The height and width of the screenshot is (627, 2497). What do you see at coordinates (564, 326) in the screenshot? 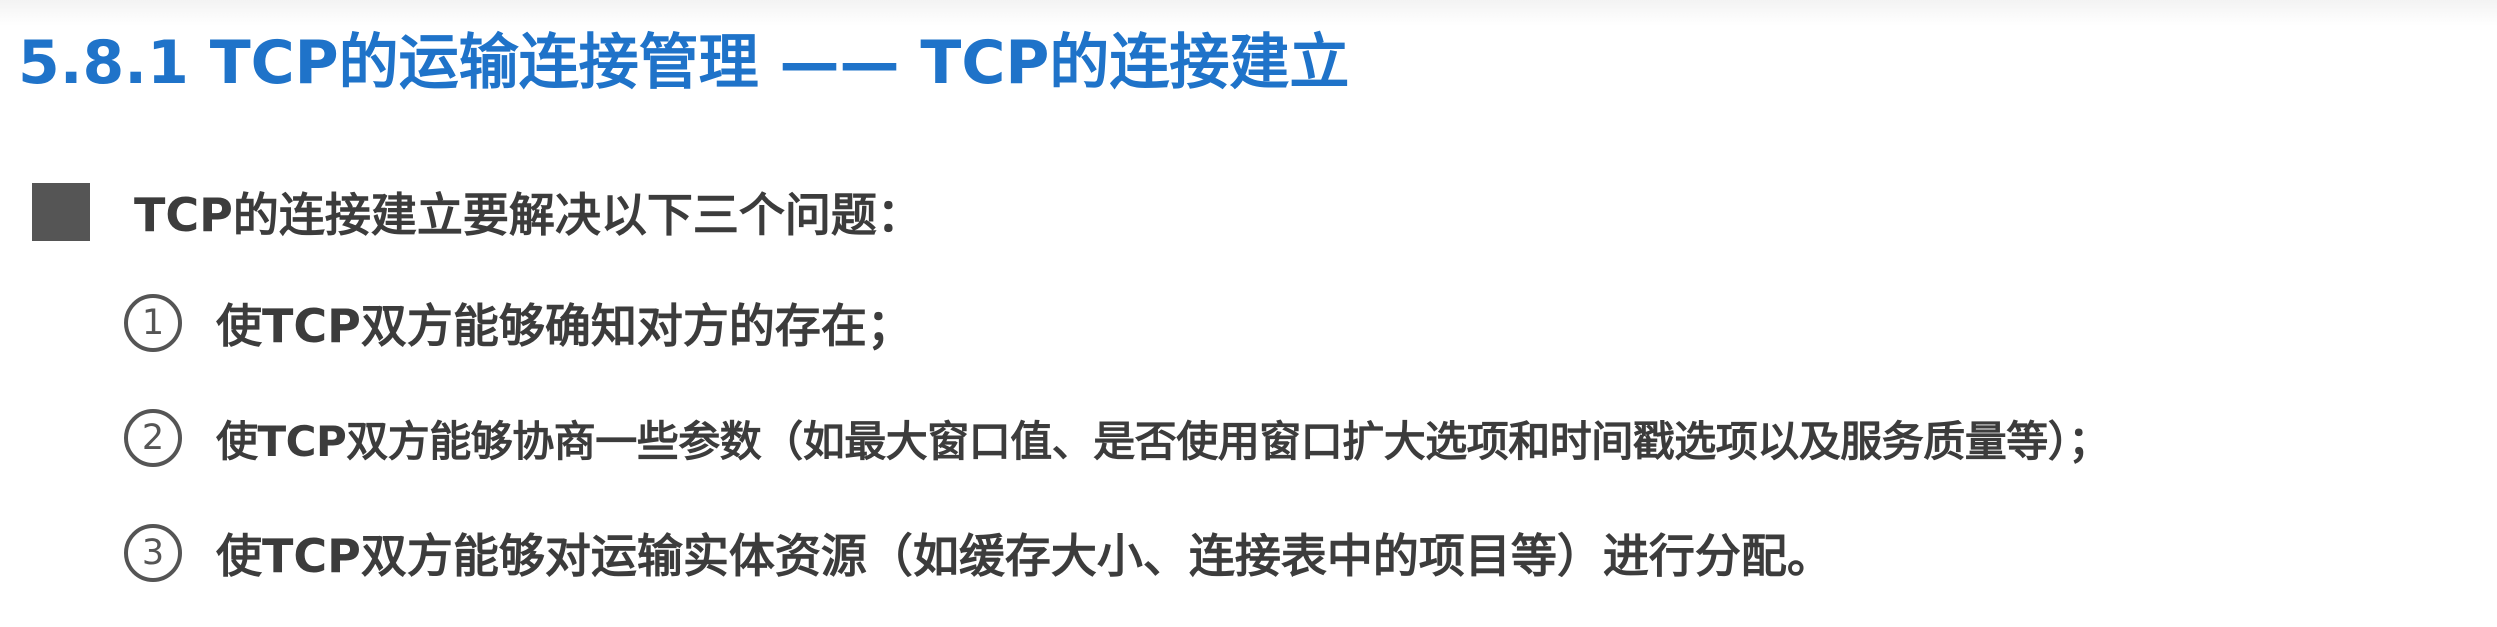
I see `list-item-text: 使TCP双方能够确知对方的存在；` at bounding box center [564, 326].